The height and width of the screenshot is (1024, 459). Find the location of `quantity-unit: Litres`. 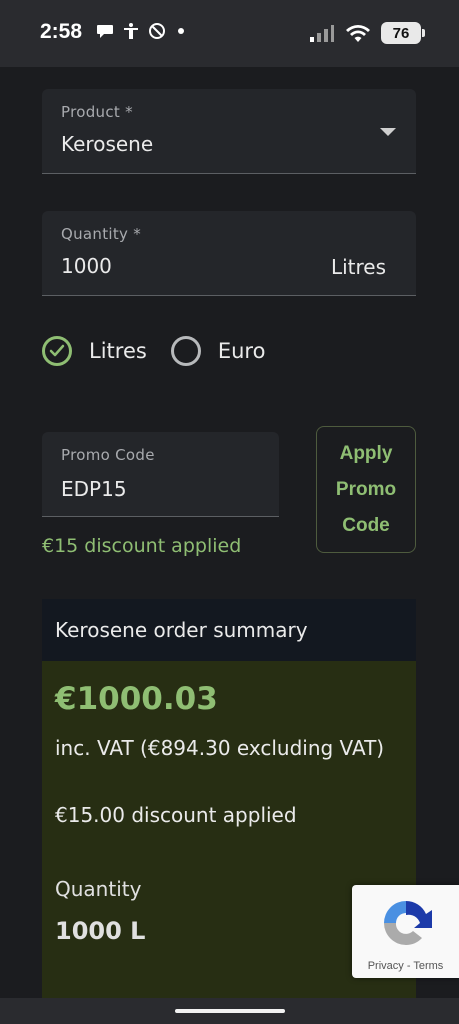

quantity-unit: Litres is located at coordinates (358, 267).